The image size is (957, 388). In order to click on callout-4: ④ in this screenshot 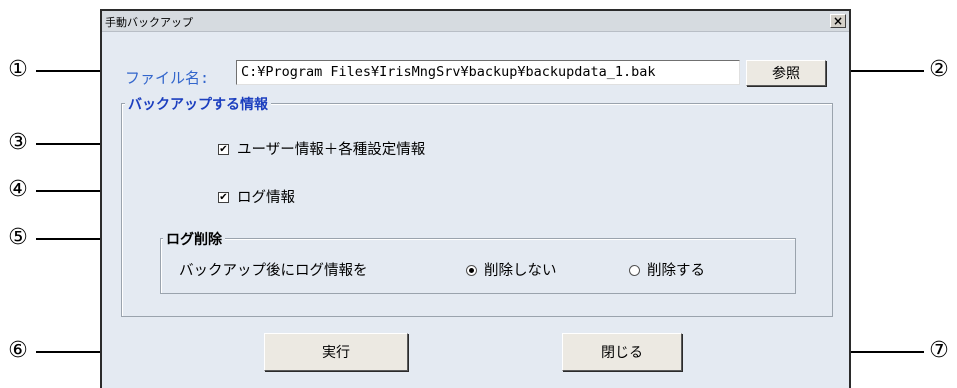, I will do `click(18, 189)`.